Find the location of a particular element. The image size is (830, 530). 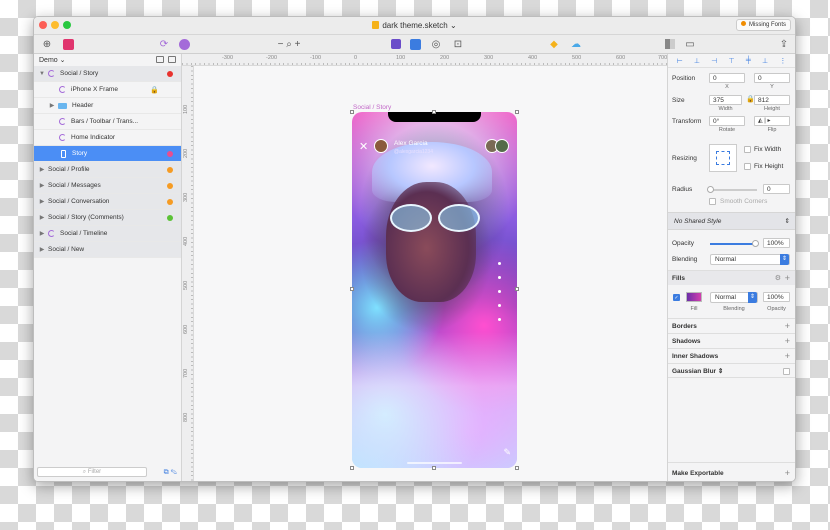

layer-story: Story is located at coordinates (107, 154).